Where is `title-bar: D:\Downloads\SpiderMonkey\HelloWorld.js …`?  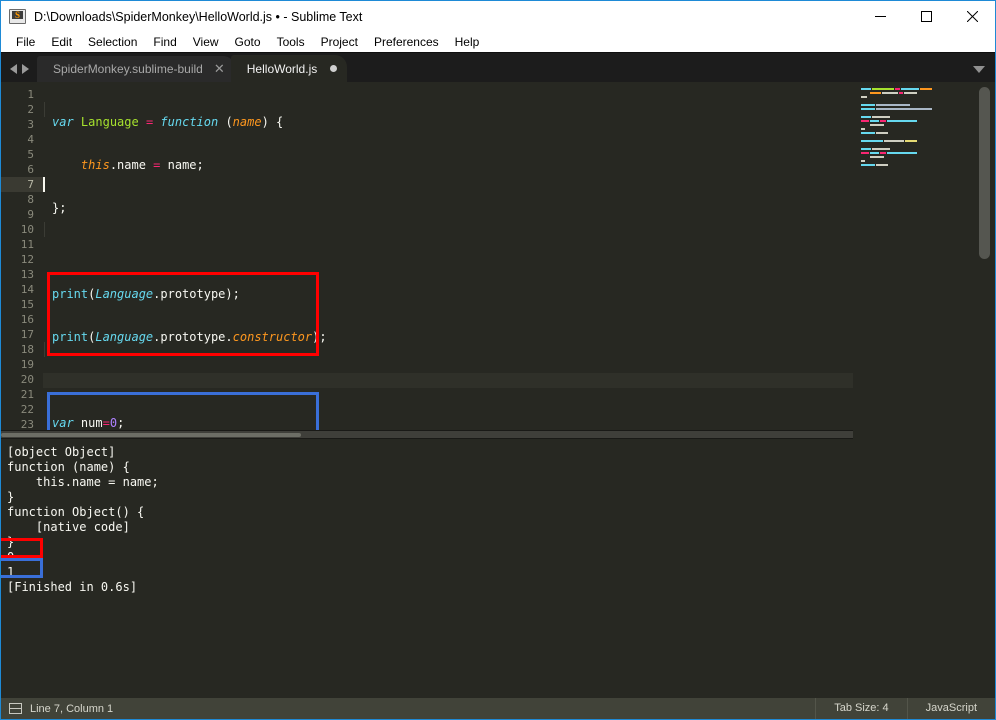 title-bar: D:\Downloads\SpiderMonkey\HelloWorld.js … is located at coordinates (498, 16).